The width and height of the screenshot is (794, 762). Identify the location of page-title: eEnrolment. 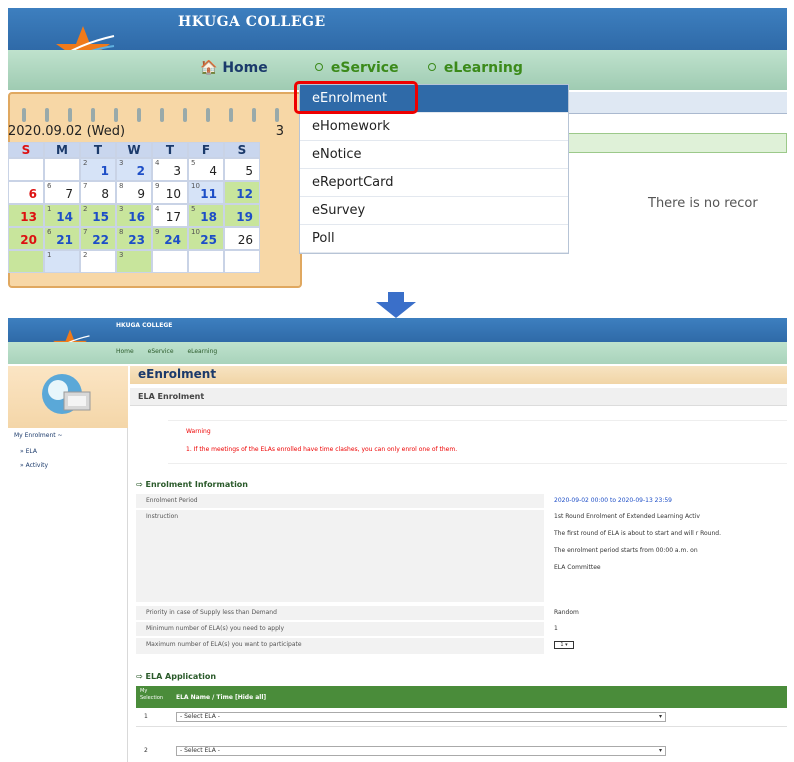
(177, 374).